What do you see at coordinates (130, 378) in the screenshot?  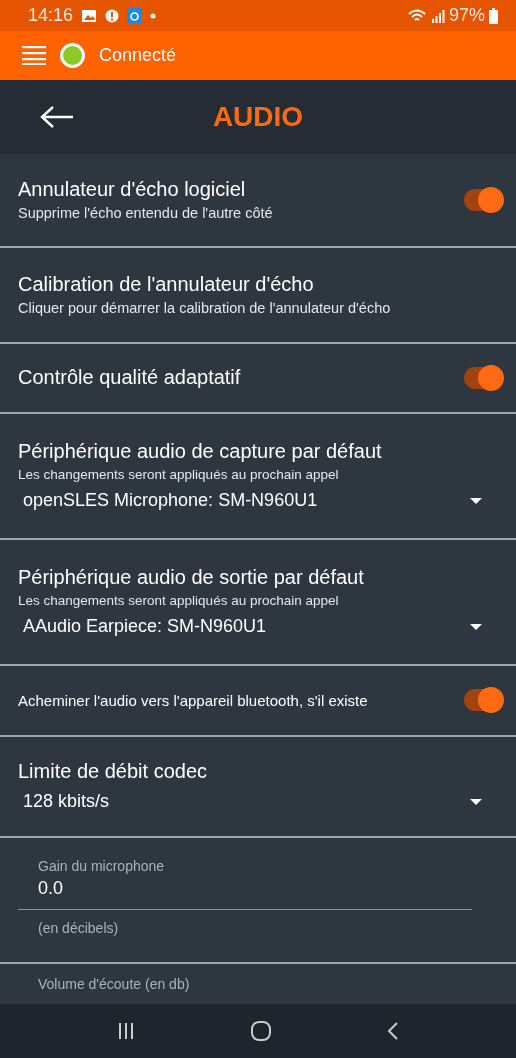 I see `setting-title: Contrôle qualité adaptatif` at bounding box center [130, 378].